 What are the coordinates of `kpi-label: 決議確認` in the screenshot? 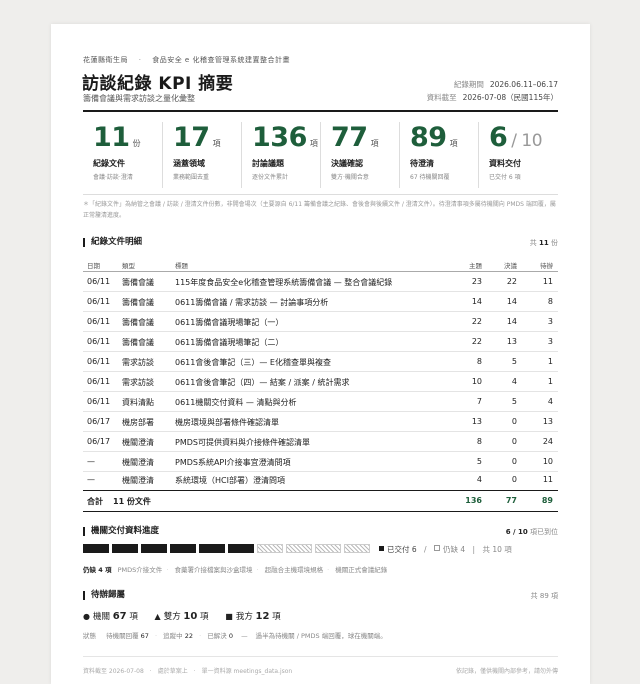 It's located at (347, 163).